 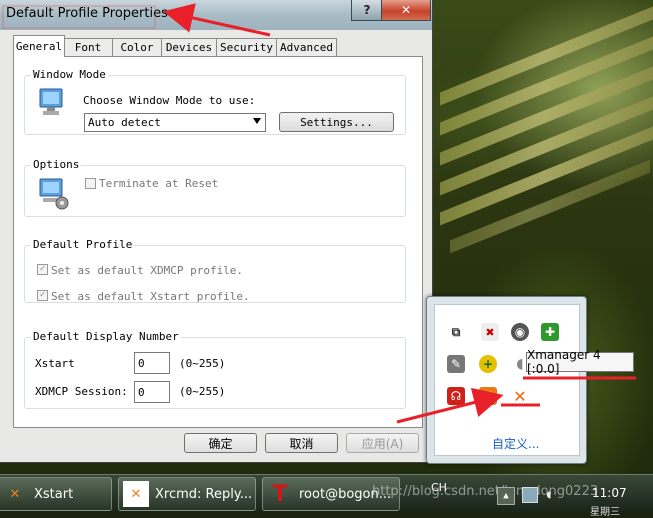 I want to click on watermark-text: http://blog.csdn.net/longdong0223, so click(x=485, y=491).